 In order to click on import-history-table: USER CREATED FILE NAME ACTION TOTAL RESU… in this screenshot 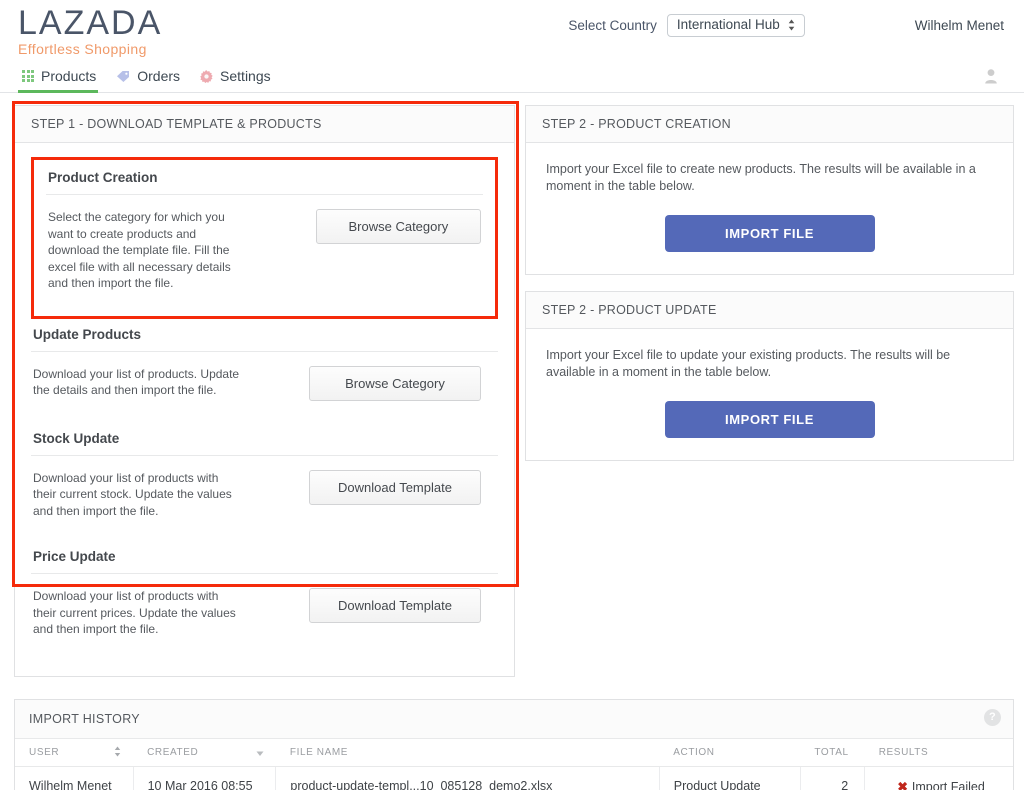, I will do `click(514, 764)`.